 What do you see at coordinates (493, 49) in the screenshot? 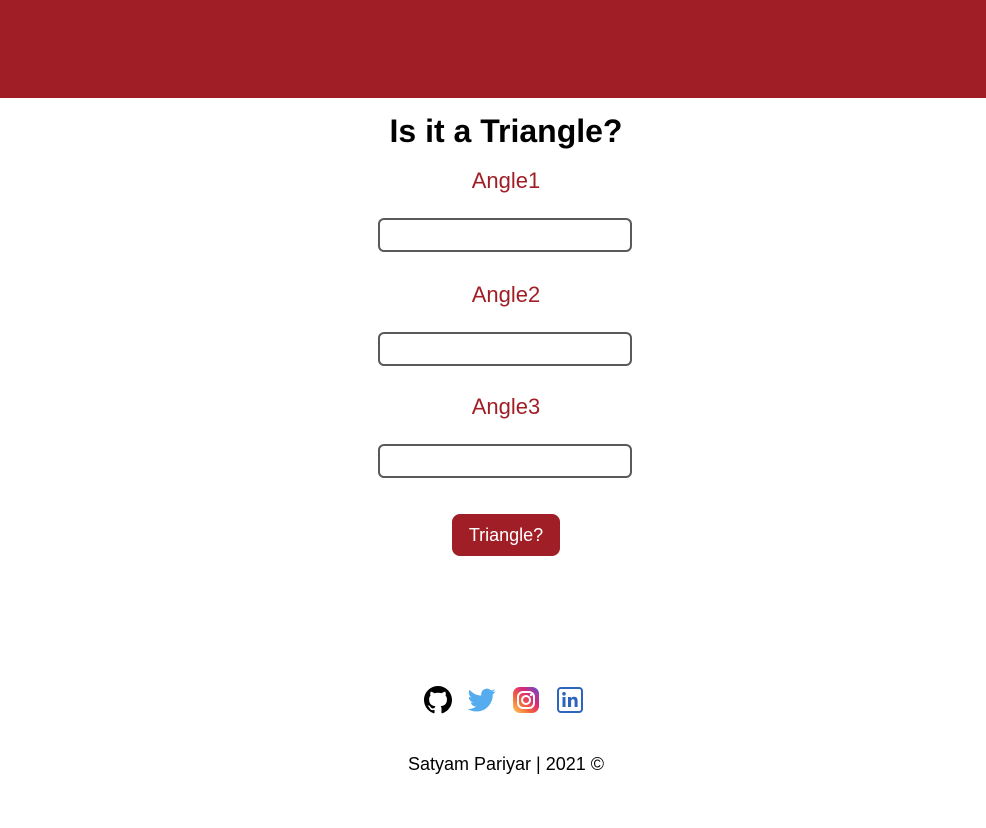
I see `header-bar` at bounding box center [493, 49].